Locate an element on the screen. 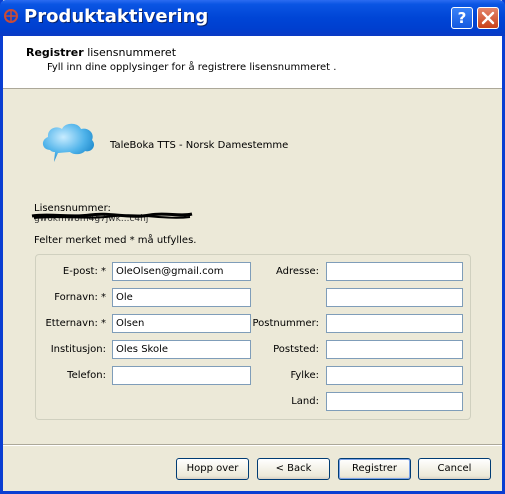  required-note: Felter merket med * må utfylles. is located at coordinates (115, 240).